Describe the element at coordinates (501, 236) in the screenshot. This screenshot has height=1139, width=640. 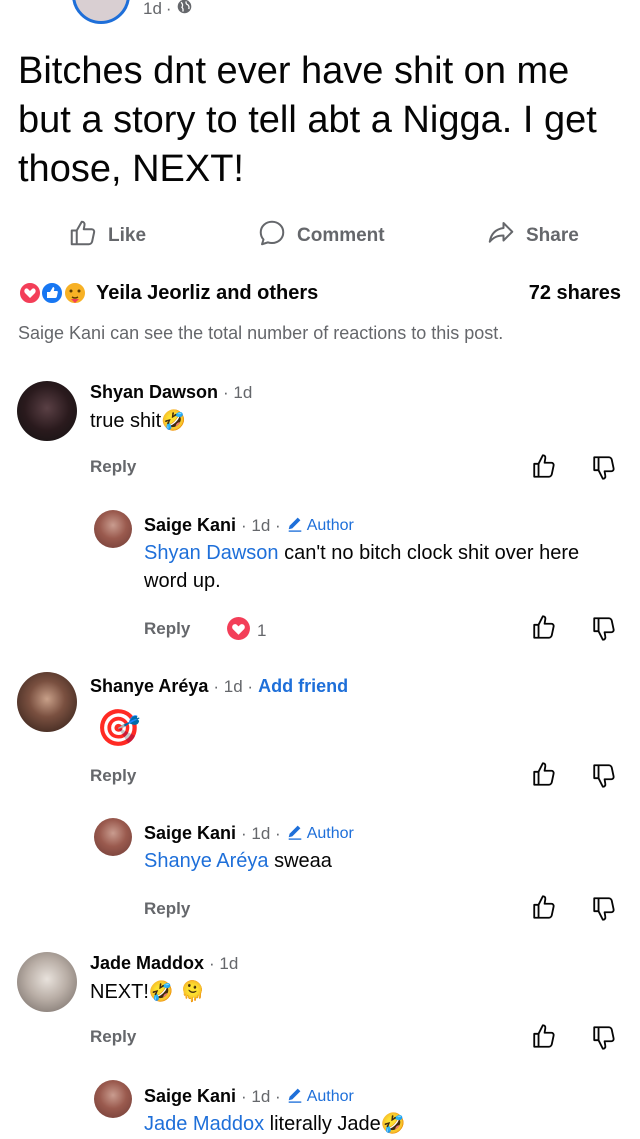
I see `share-icon` at that location.